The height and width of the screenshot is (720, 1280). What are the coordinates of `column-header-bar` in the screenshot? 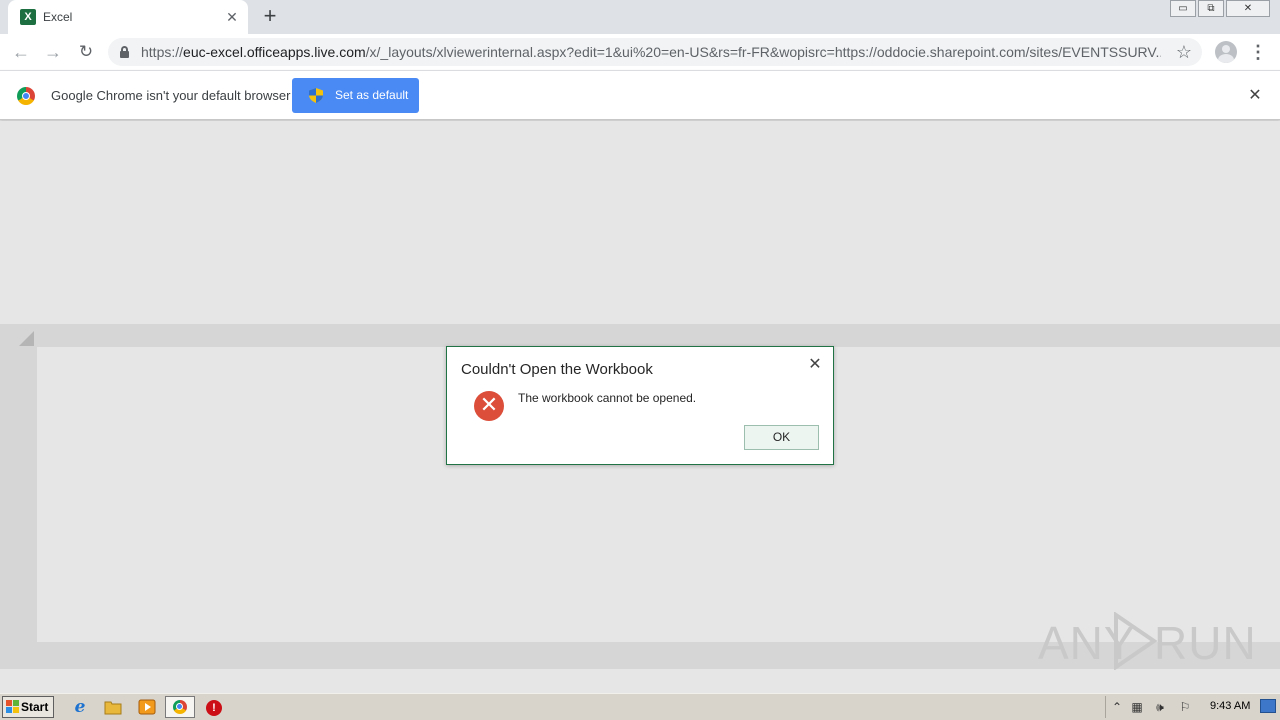 It's located at (640, 335).